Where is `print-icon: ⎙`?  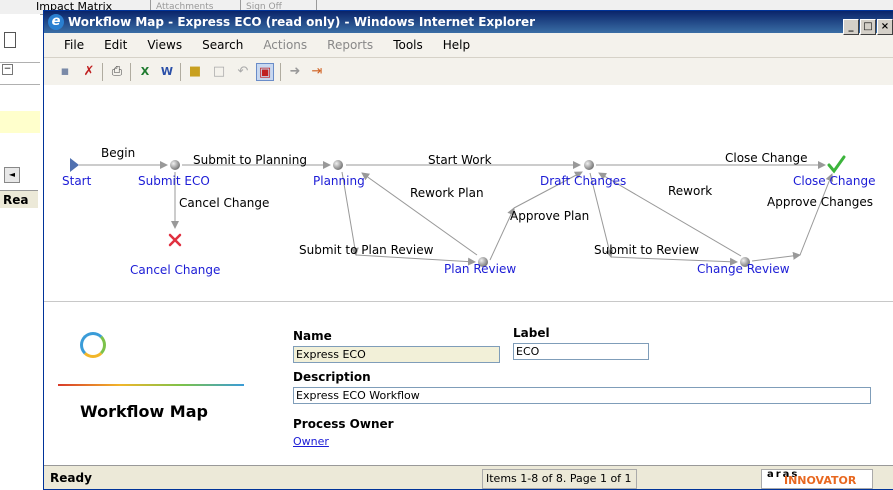 print-icon: ⎙ is located at coordinates (117, 72).